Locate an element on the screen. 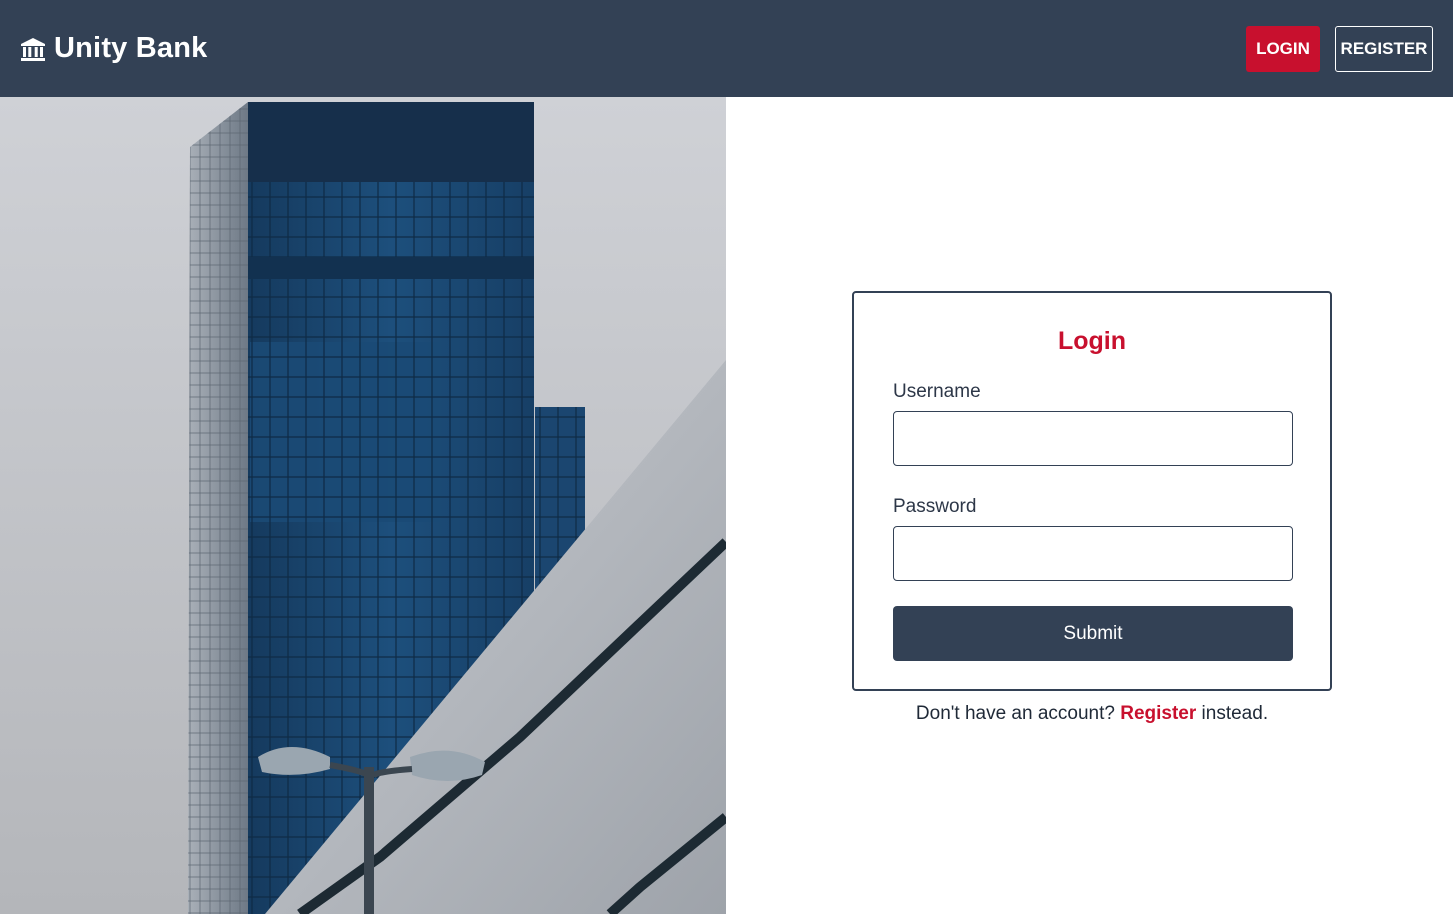  top-navbar: Unity Bank LOGIN REGISTER is located at coordinates (726, 48).